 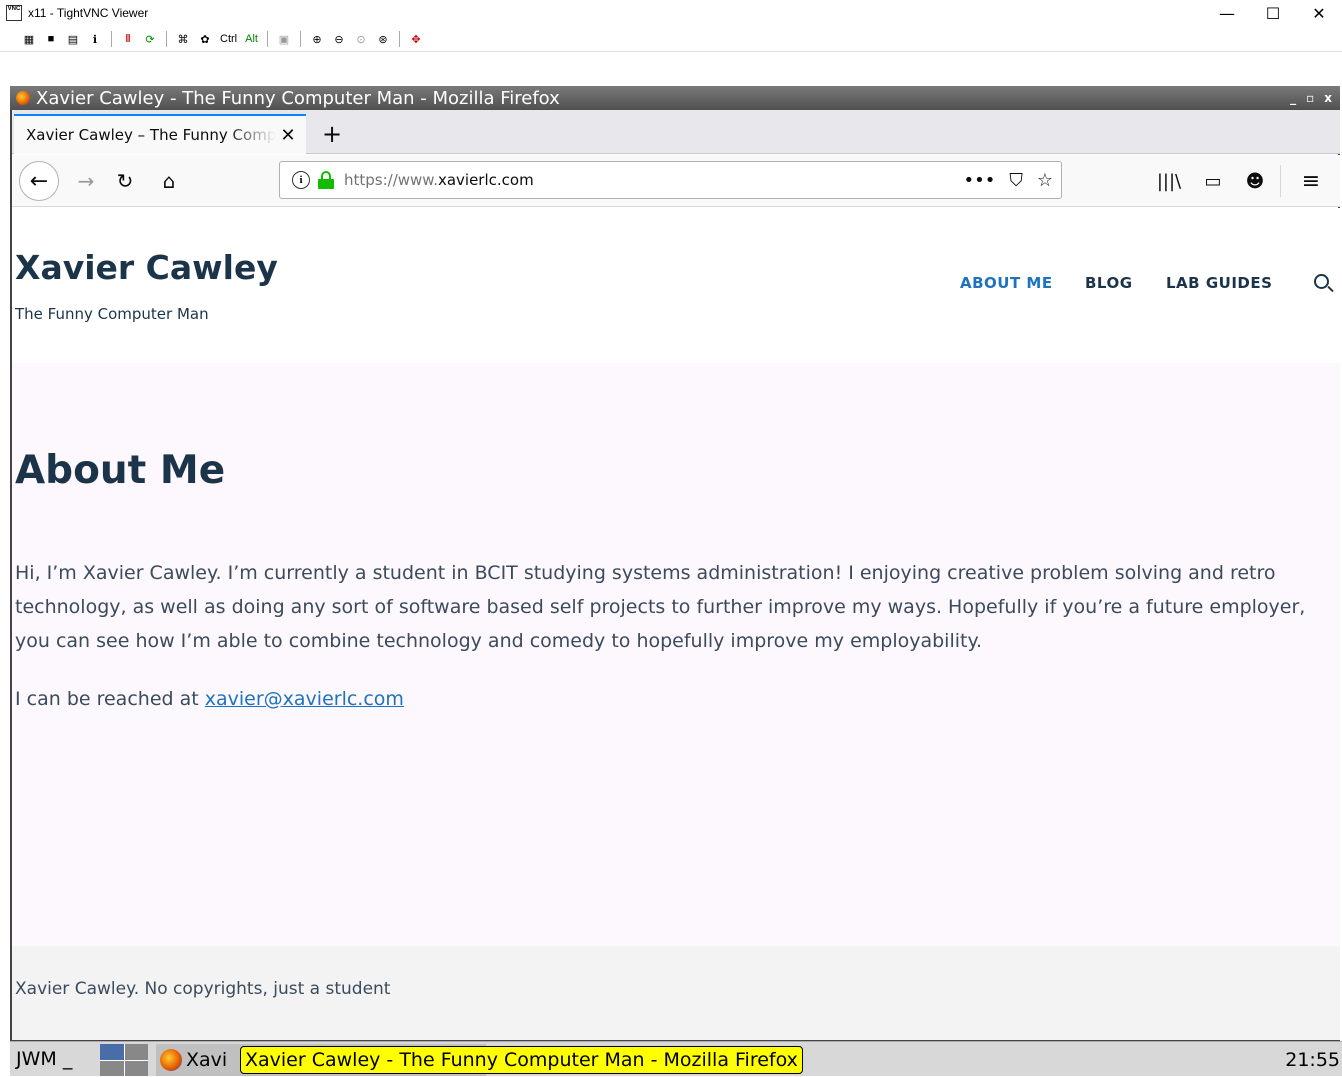 I want to click on page-actions-icon: •••, so click(x=980, y=180).